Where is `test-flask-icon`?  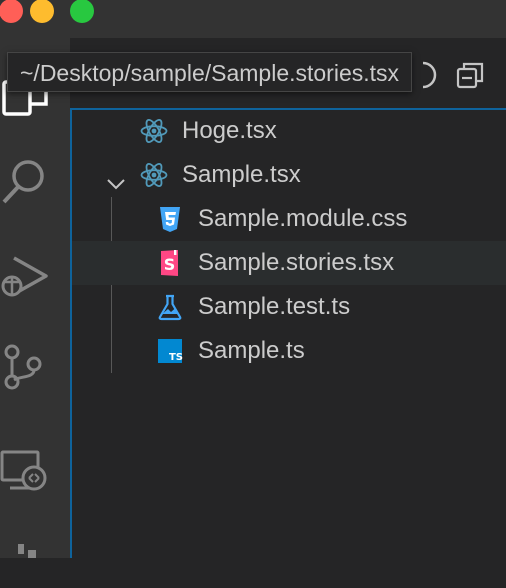
test-flask-icon is located at coordinates (170, 307).